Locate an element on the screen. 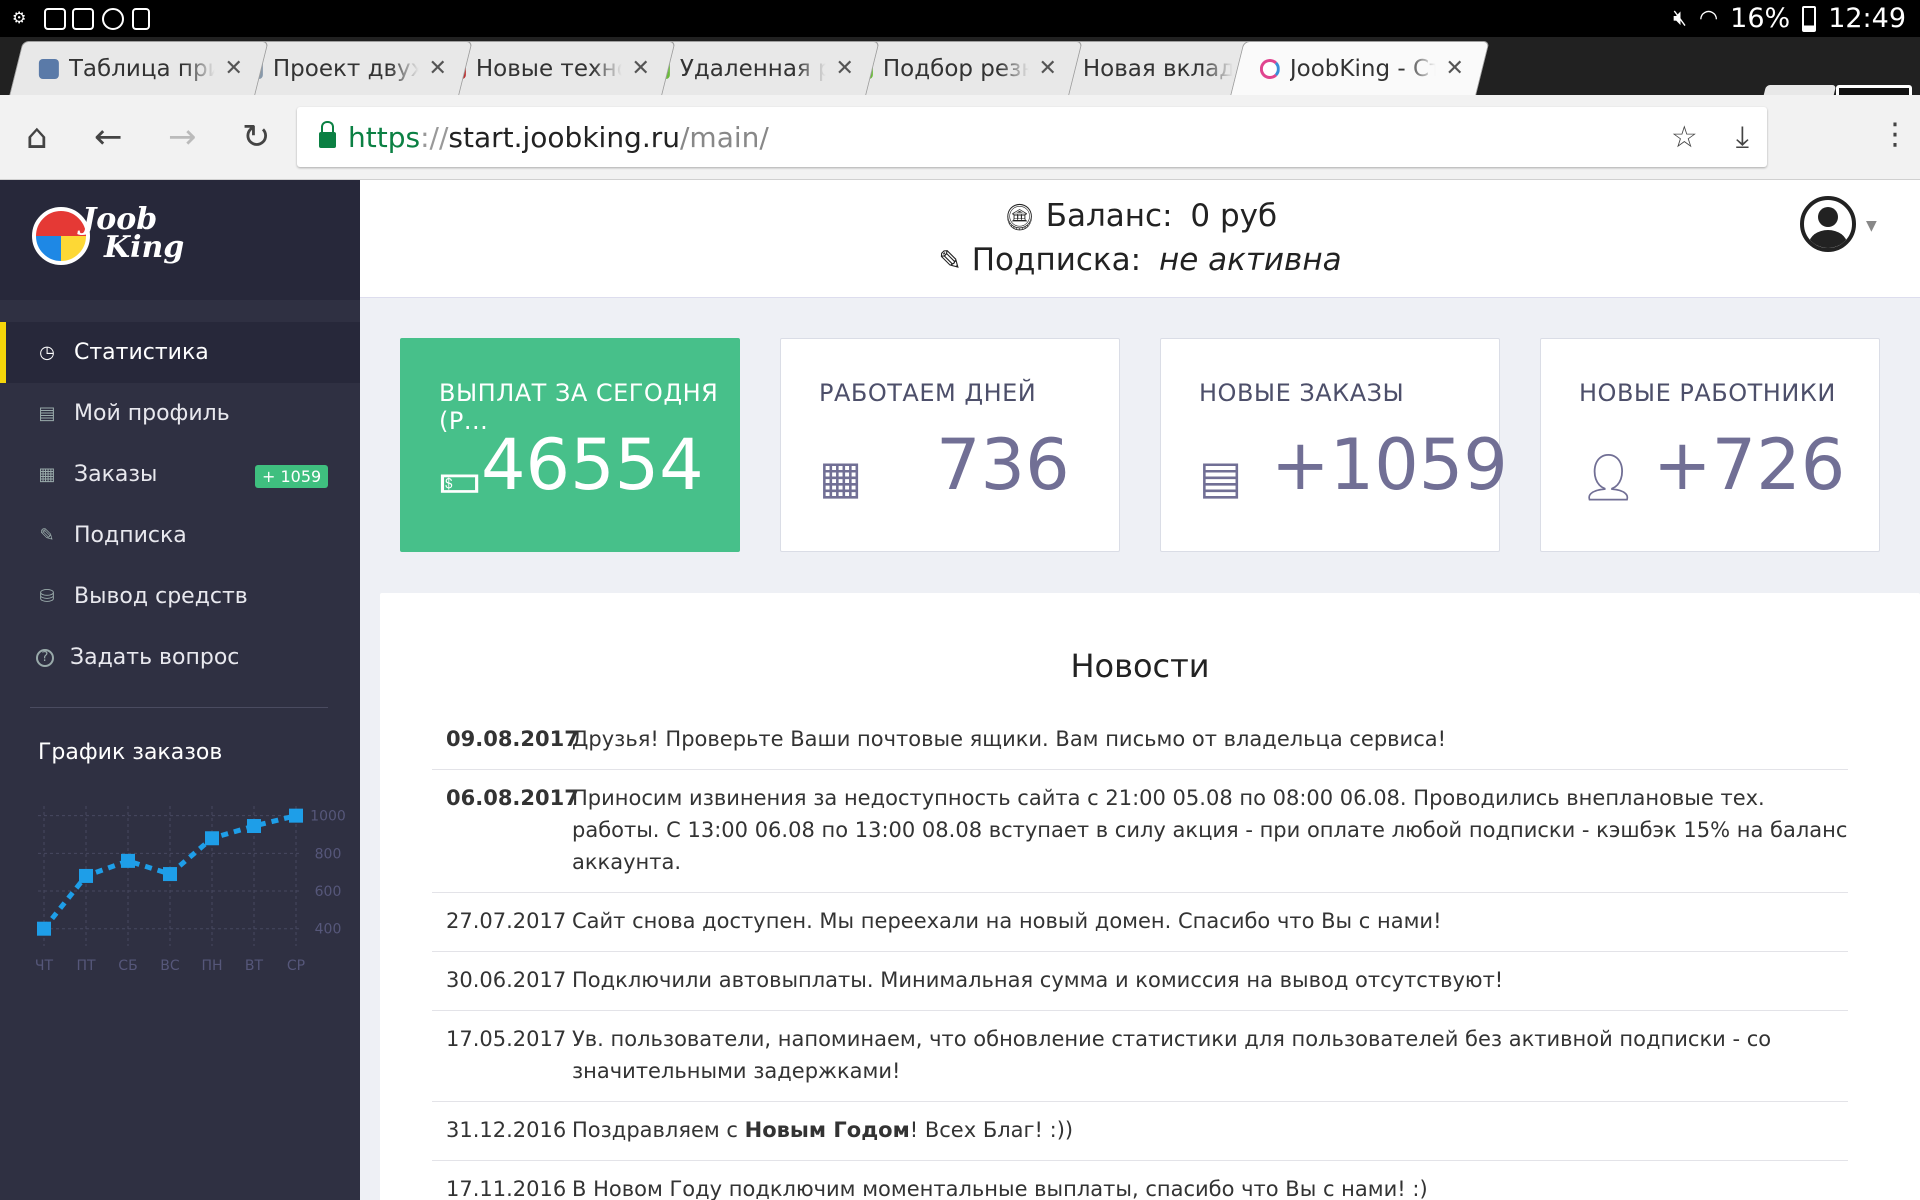  chart-xtick-label: ВС is located at coordinates (170, 964).